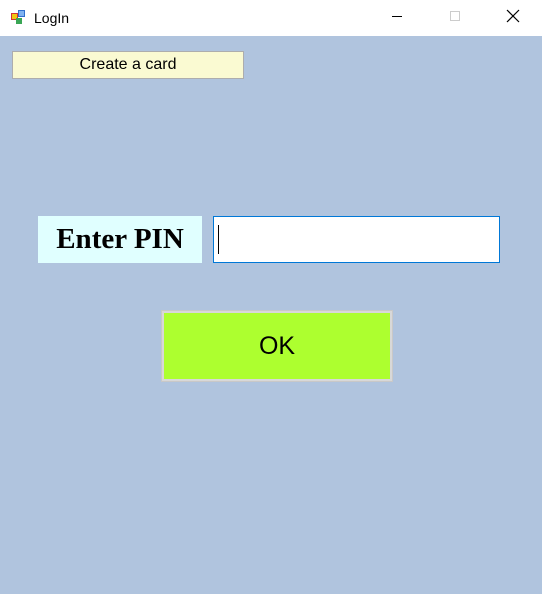  Describe the element at coordinates (18, 17) in the screenshot. I see `app-icon` at that location.